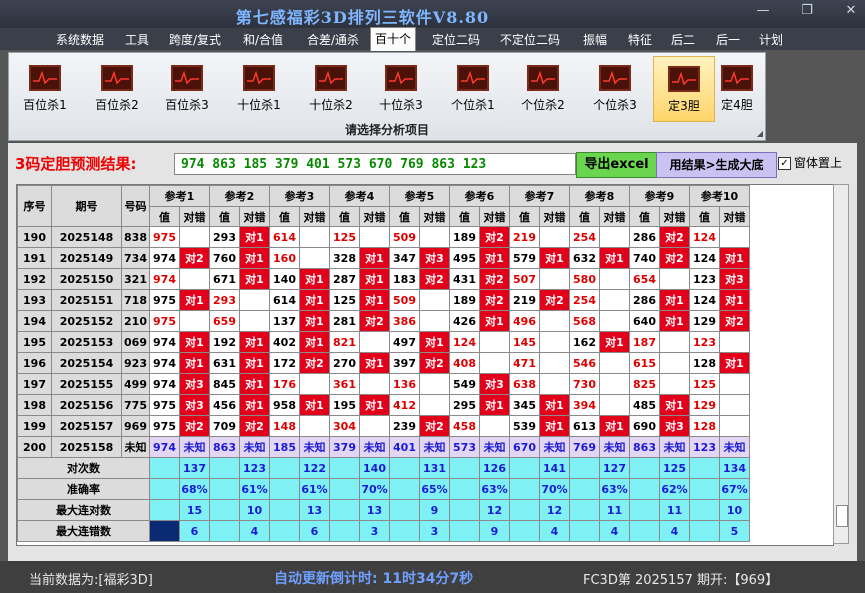  Describe the element at coordinates (45, 88) in the screenshot. I see `ribbon-button: 百位杀1` at that location.